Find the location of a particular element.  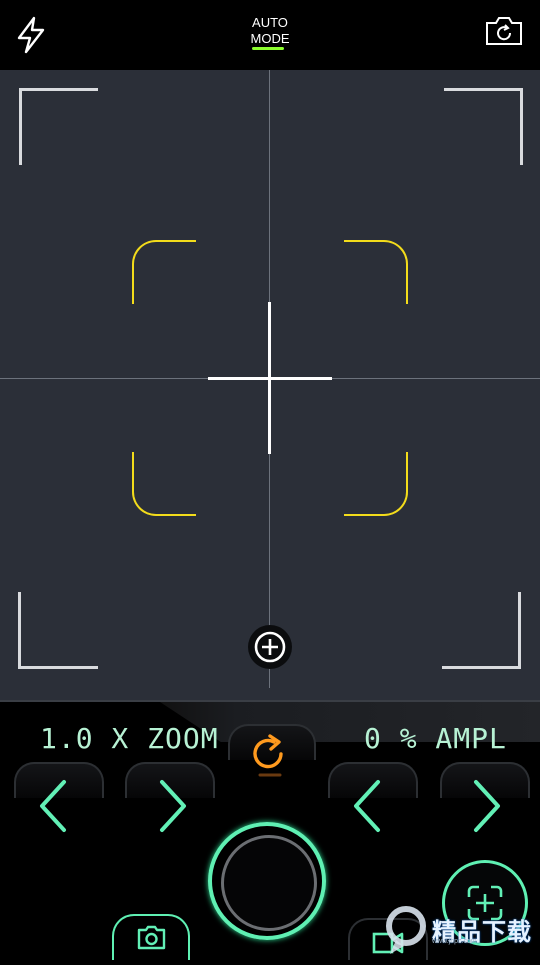

frame-corner-bottom-left is located at coordinates (58, 630).